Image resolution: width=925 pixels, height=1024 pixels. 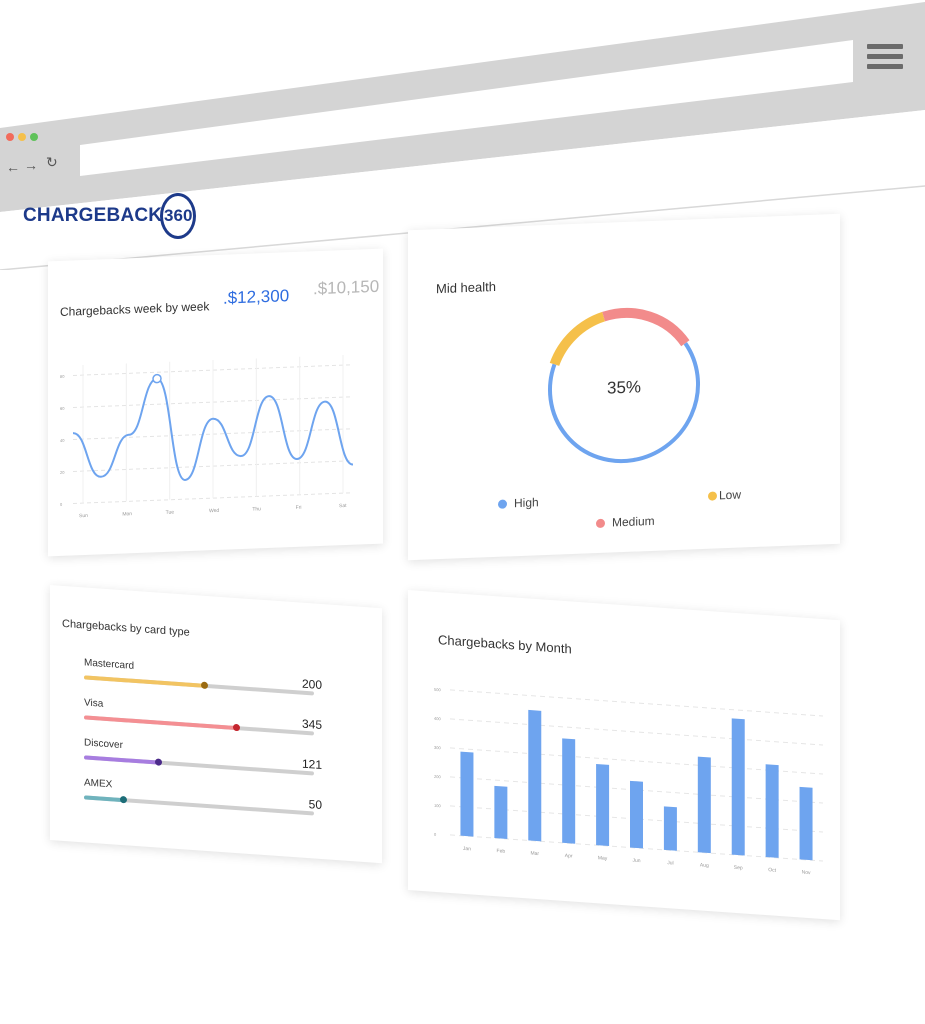 I want to click on x-tick-label: Jul, so click(x=670, y=863).